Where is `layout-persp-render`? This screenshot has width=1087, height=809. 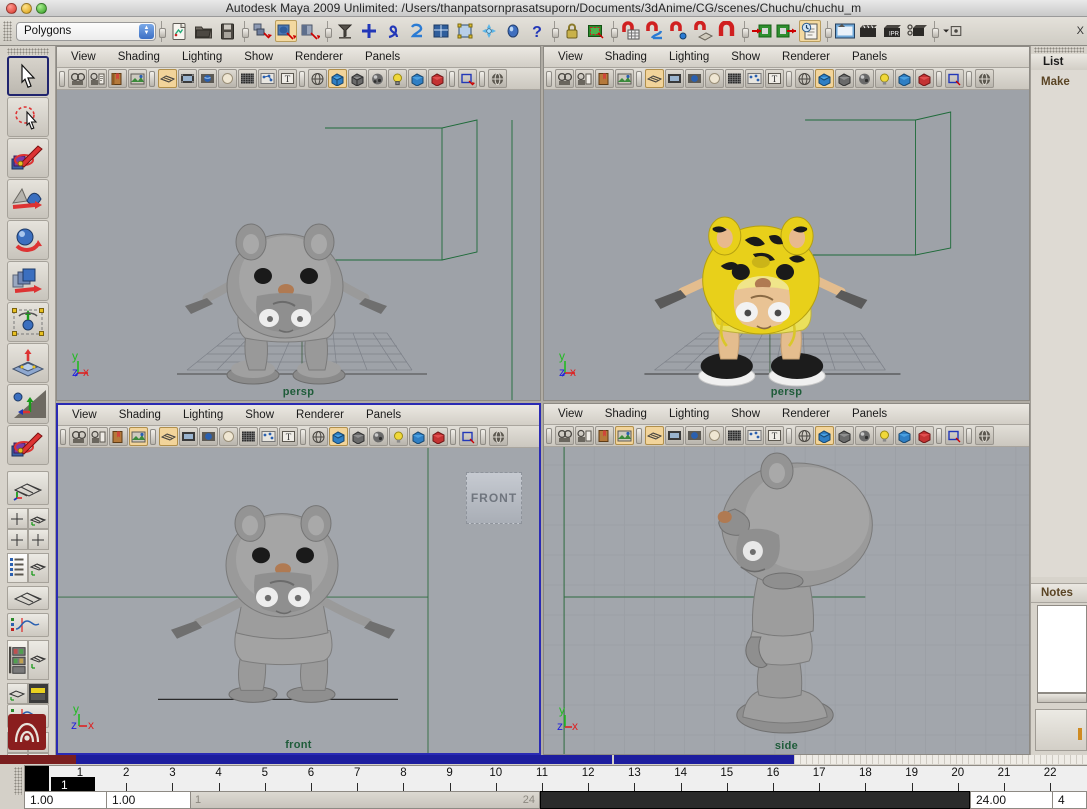
layout-persp-render is located at coordinates (17, 693).